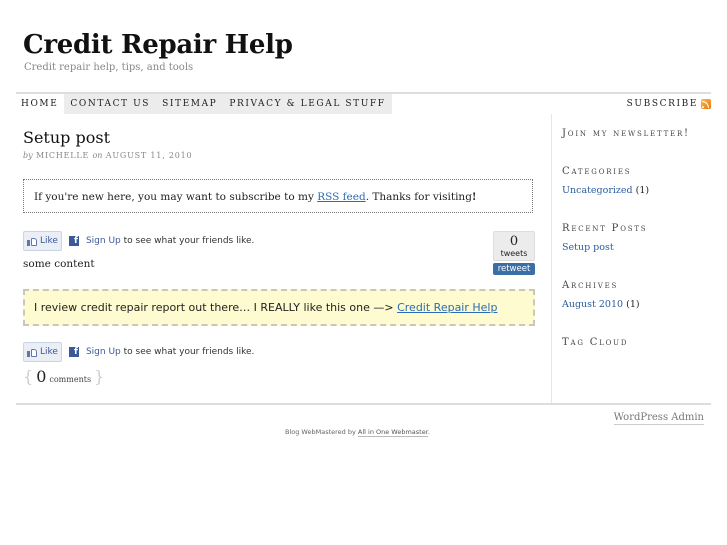 The image size is (727, 545). I want to click on comment-label: comments, so click(70, 379).